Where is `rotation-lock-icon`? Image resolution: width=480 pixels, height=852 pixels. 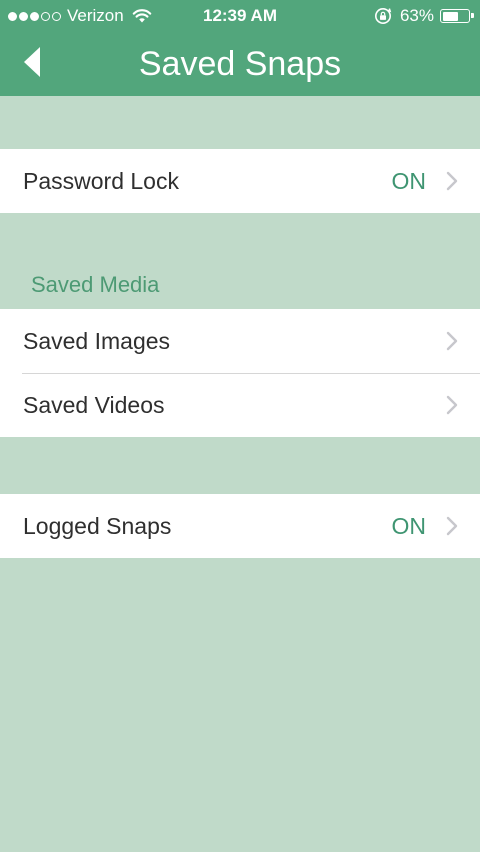
rotation-lock-icon is located at coordinates (383, 16).